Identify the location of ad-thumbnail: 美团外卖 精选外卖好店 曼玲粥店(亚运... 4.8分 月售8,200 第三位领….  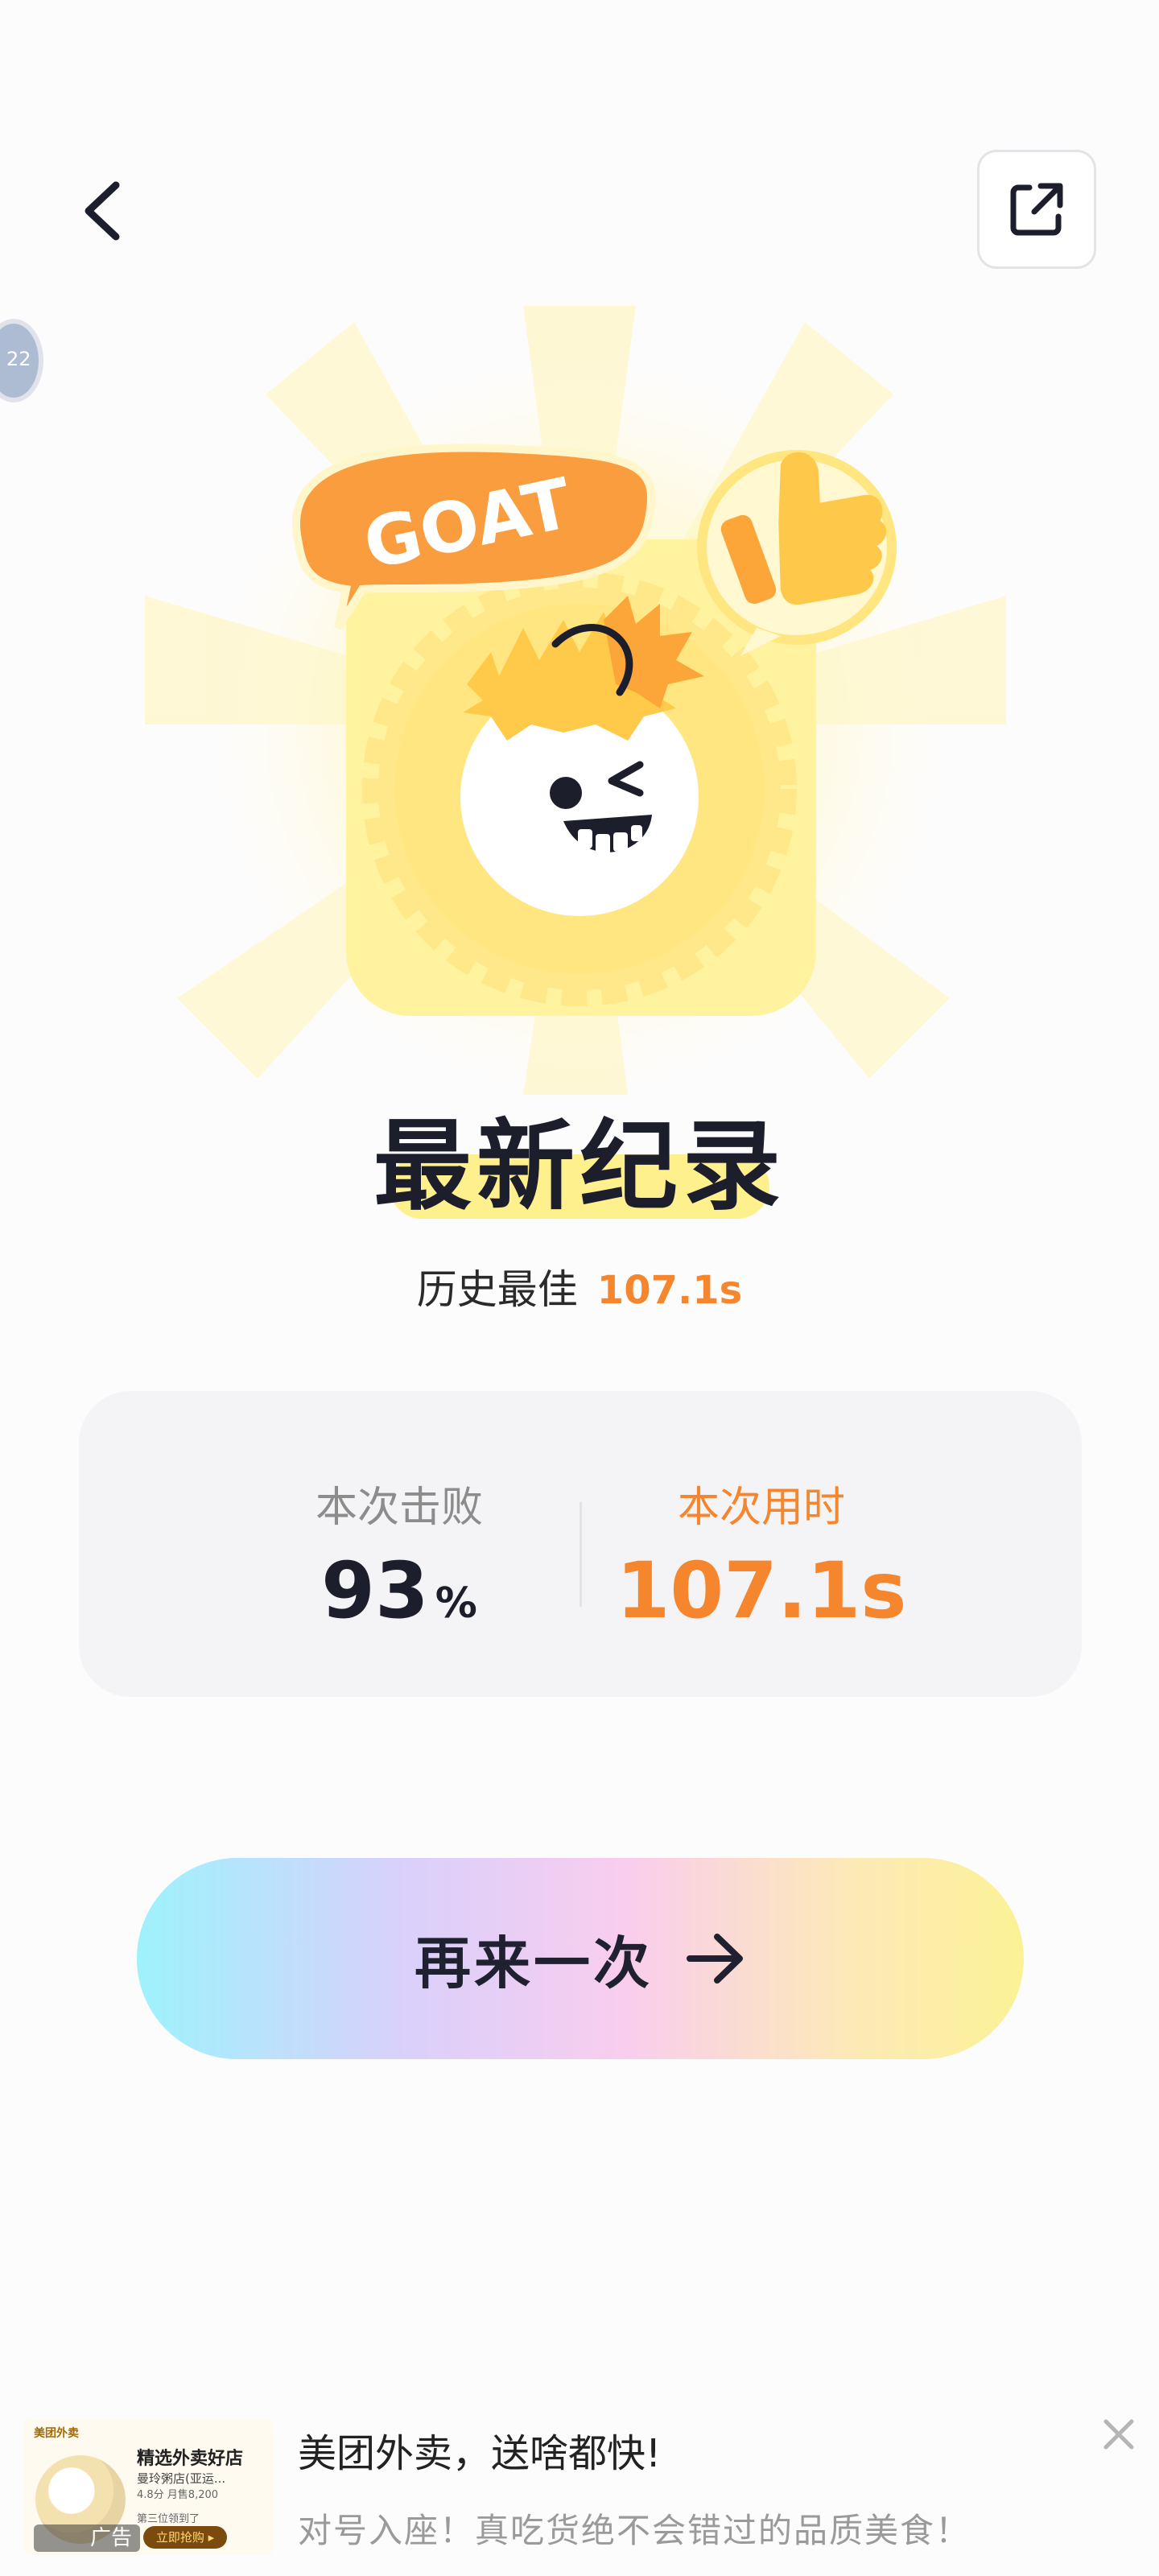
(149, 2487).